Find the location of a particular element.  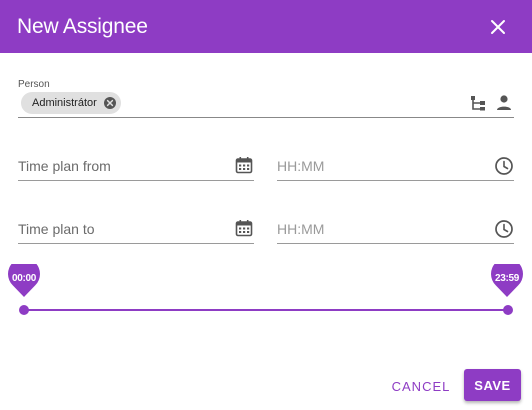

time-range-slider-track is located at coordinates (266, 310).